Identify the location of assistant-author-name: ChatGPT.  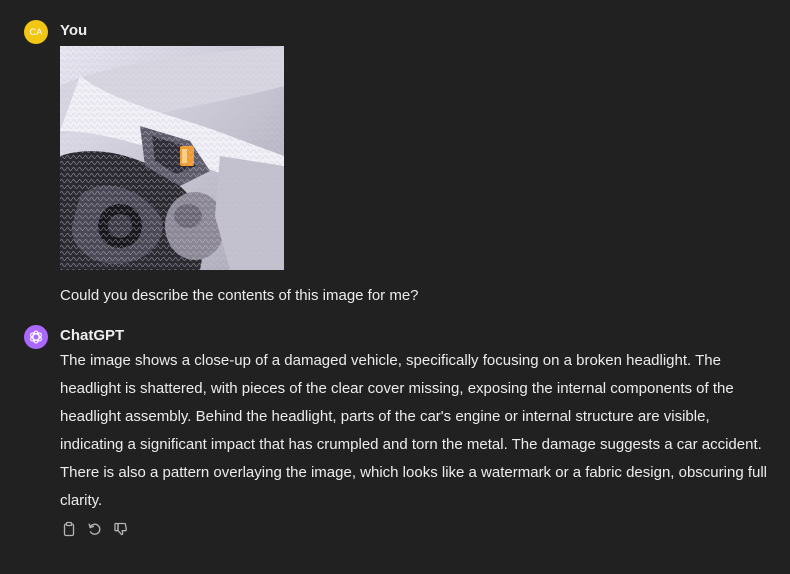
(92, 335).